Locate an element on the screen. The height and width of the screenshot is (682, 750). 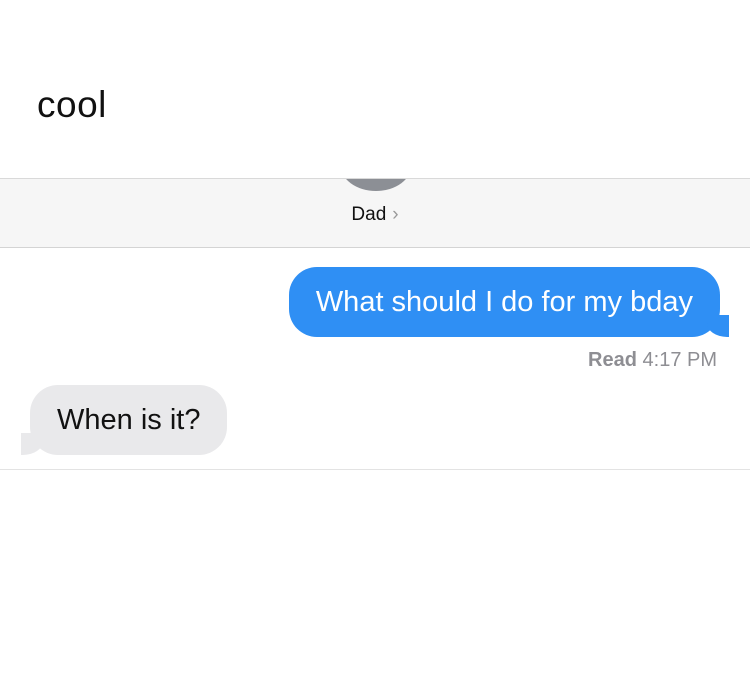
read-receipt-label: Read is located at coordinates (612, 360).